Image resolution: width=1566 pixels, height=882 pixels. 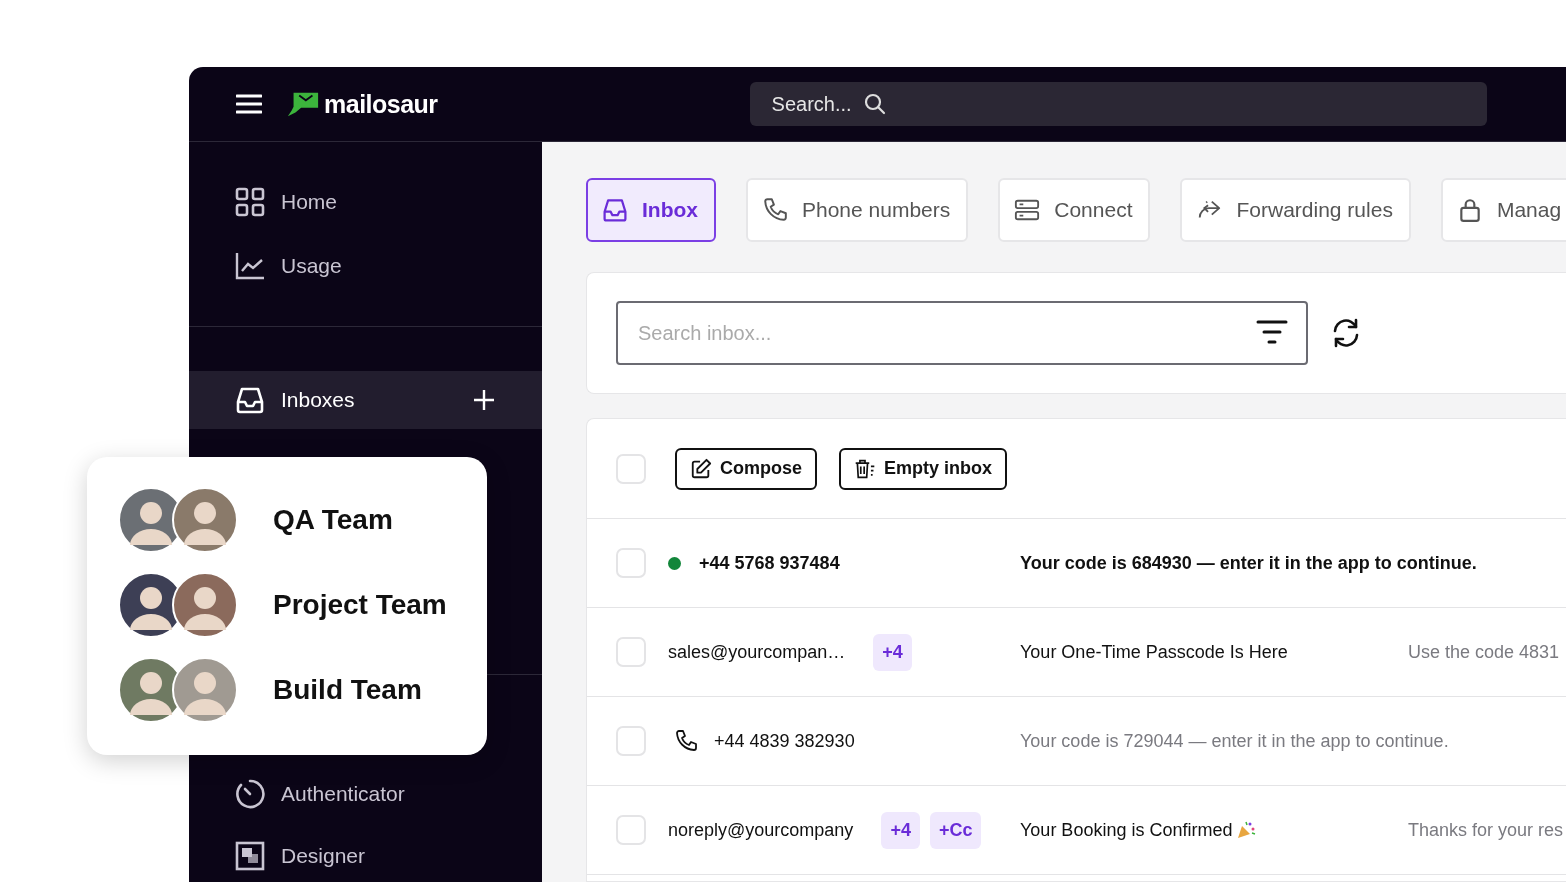 What do you see at coordinates (381, 104) in the screenshot?
I see `logo-text: mailosaur` at bounding box center [381, 104].